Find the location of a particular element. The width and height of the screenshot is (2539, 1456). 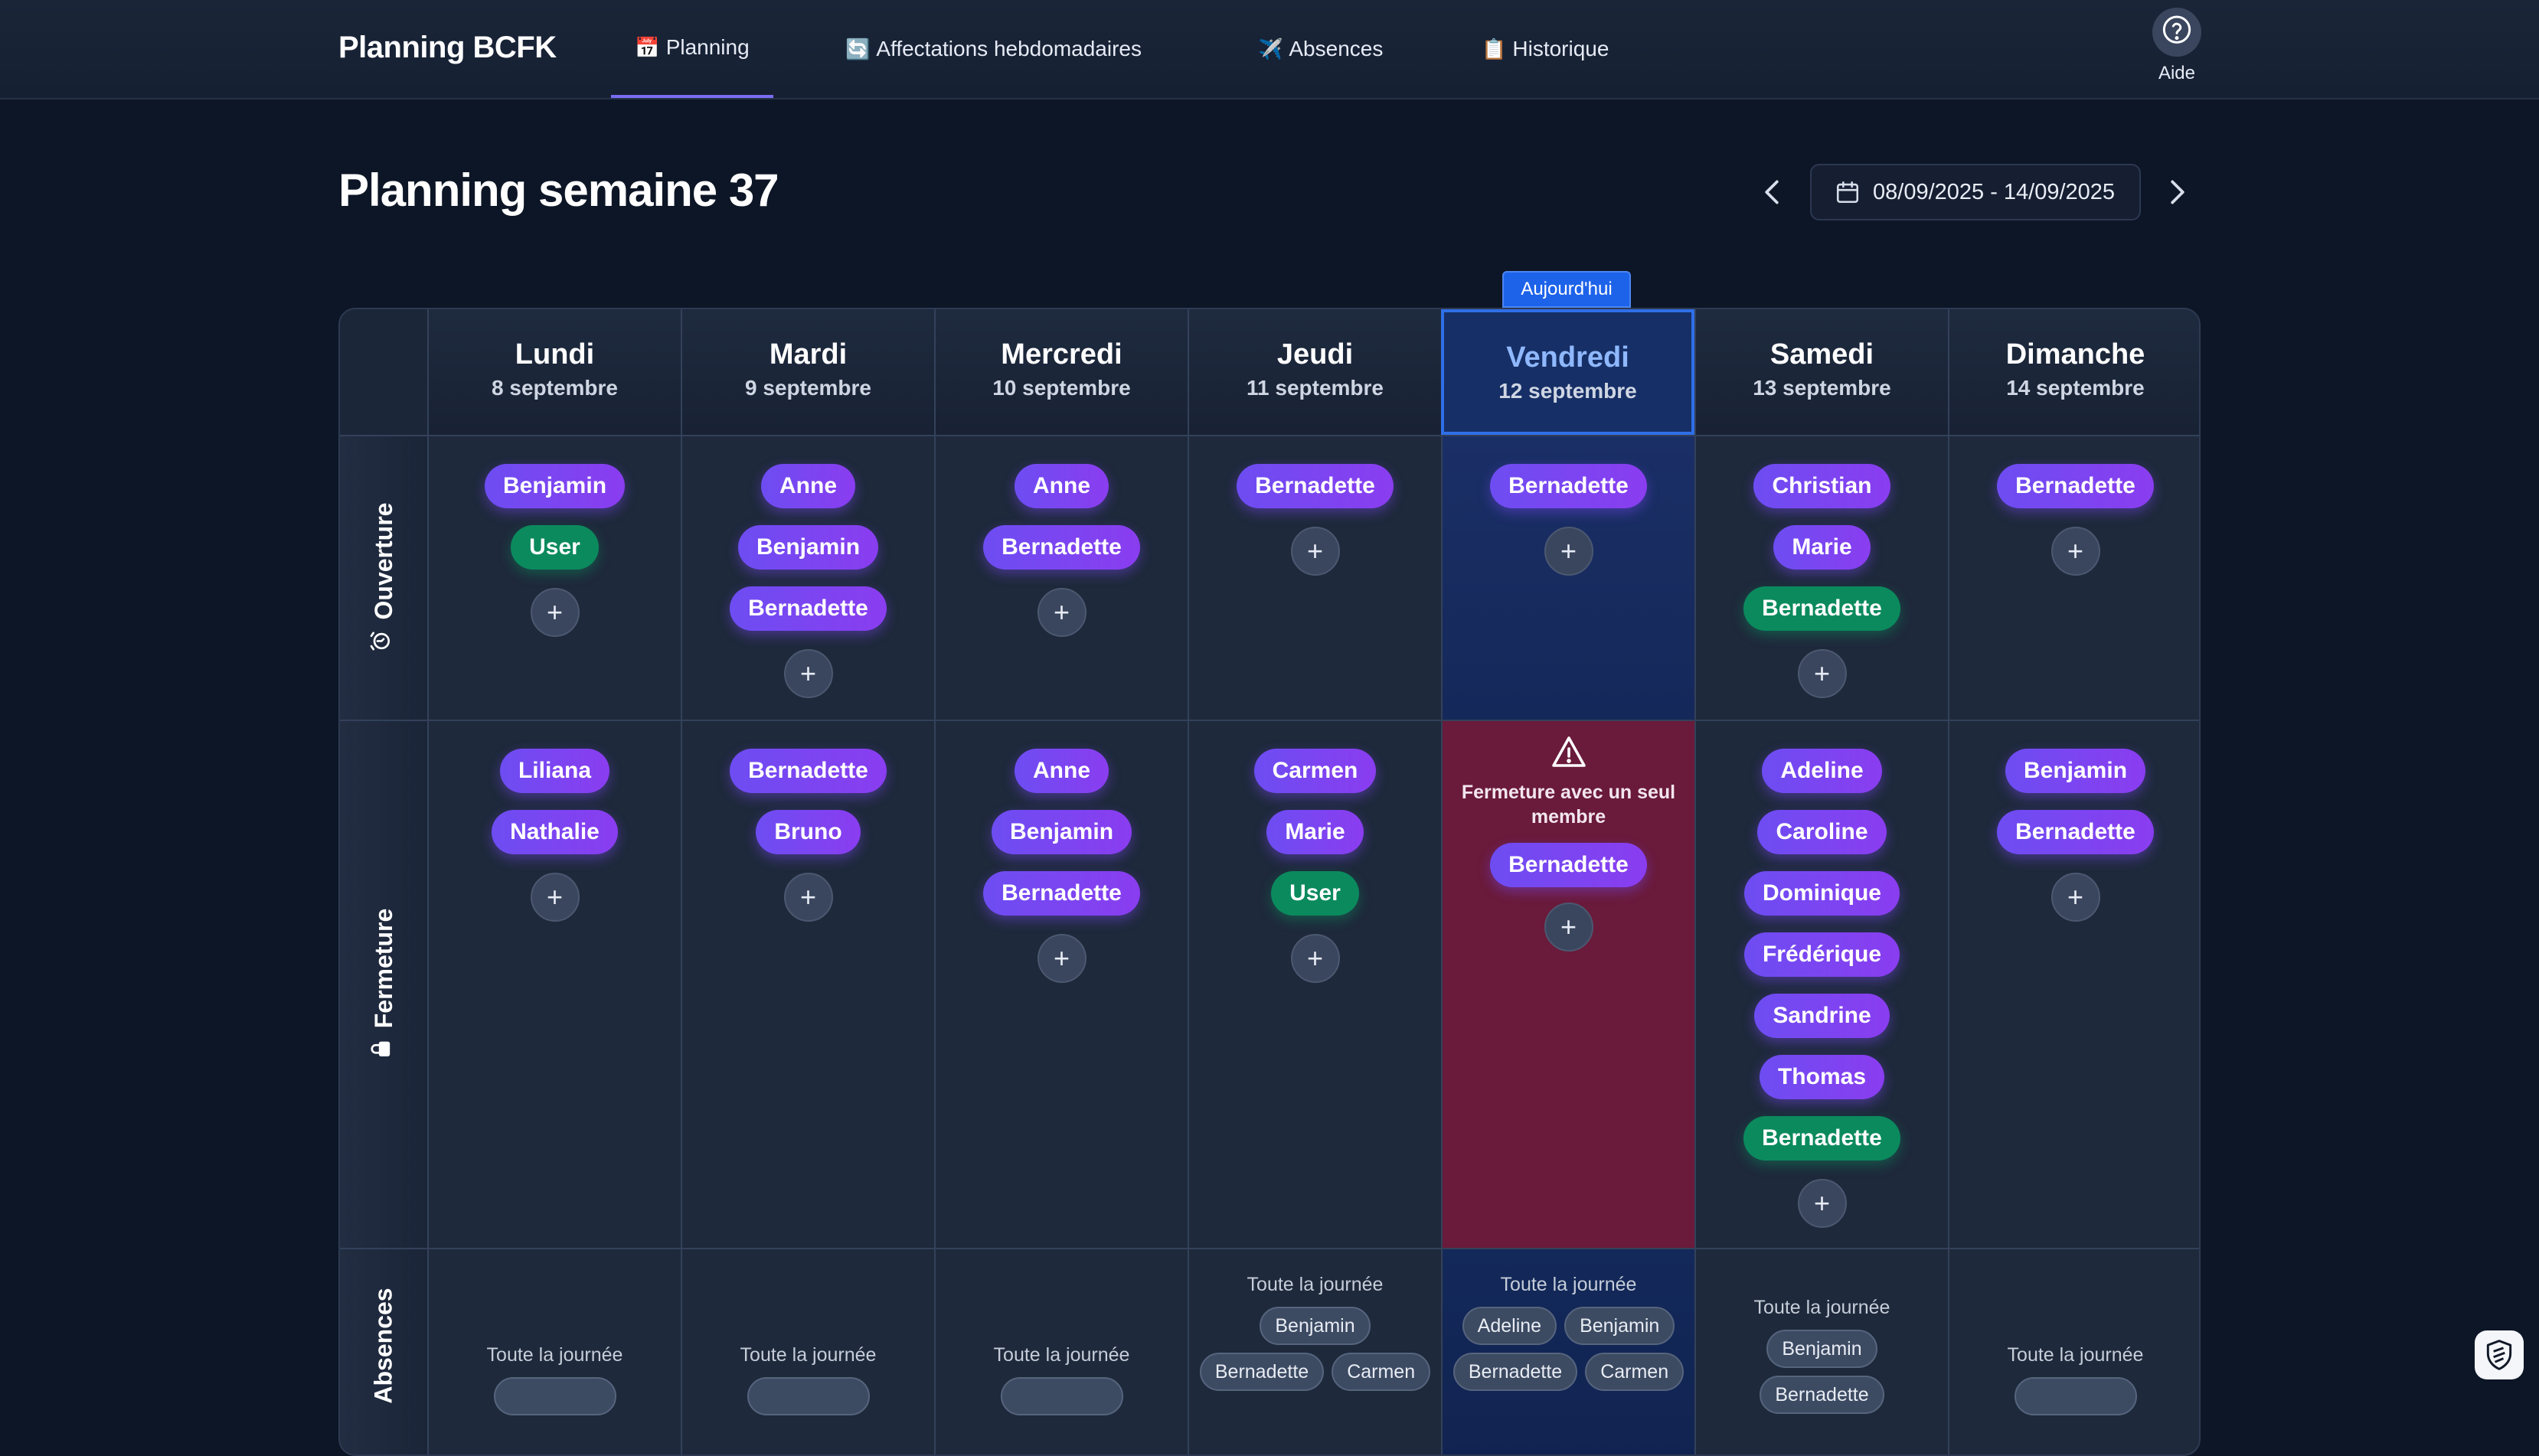

previous-week-button is located at coordinates (1772, 192).